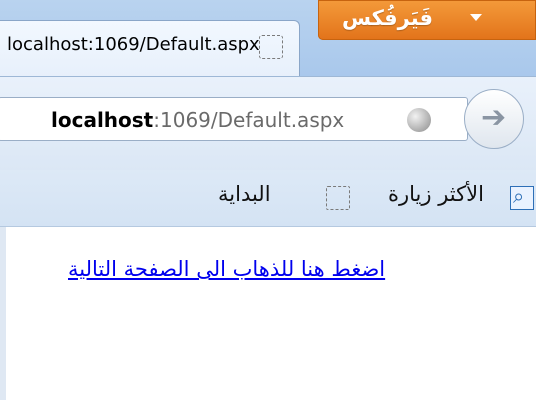 This screenshot has height=400, width=536. I want to click on address-bar: localhost:1069/Default.aspx, so click(234, 119).